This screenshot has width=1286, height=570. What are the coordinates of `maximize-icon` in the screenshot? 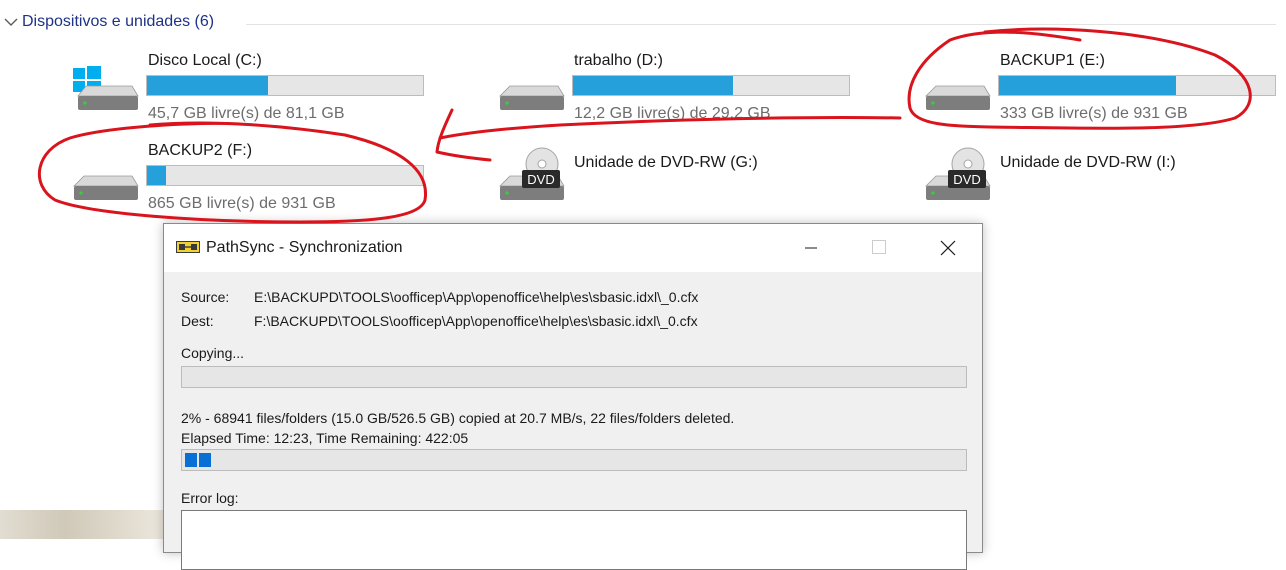 It's located at (879, 247).